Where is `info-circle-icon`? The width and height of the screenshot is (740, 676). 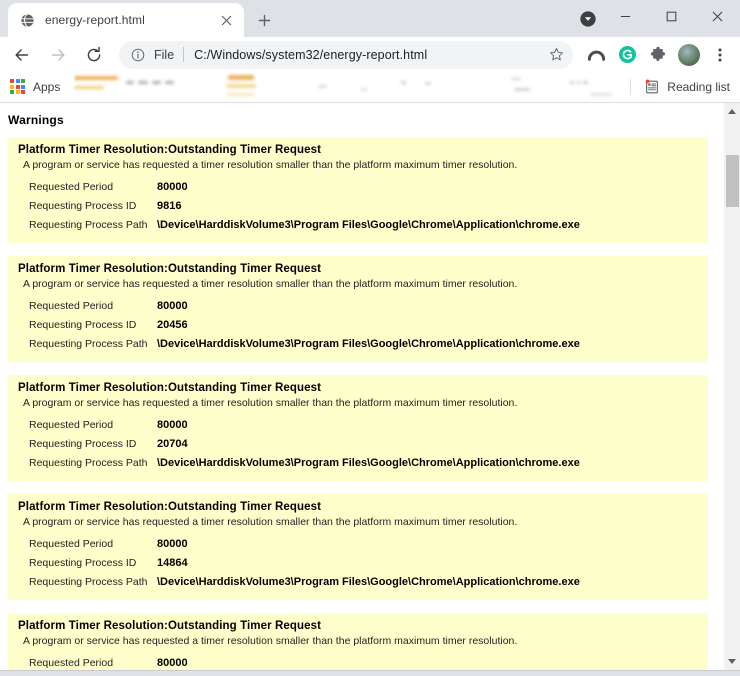
info-circle-icon is located at coordinates (138, 55).